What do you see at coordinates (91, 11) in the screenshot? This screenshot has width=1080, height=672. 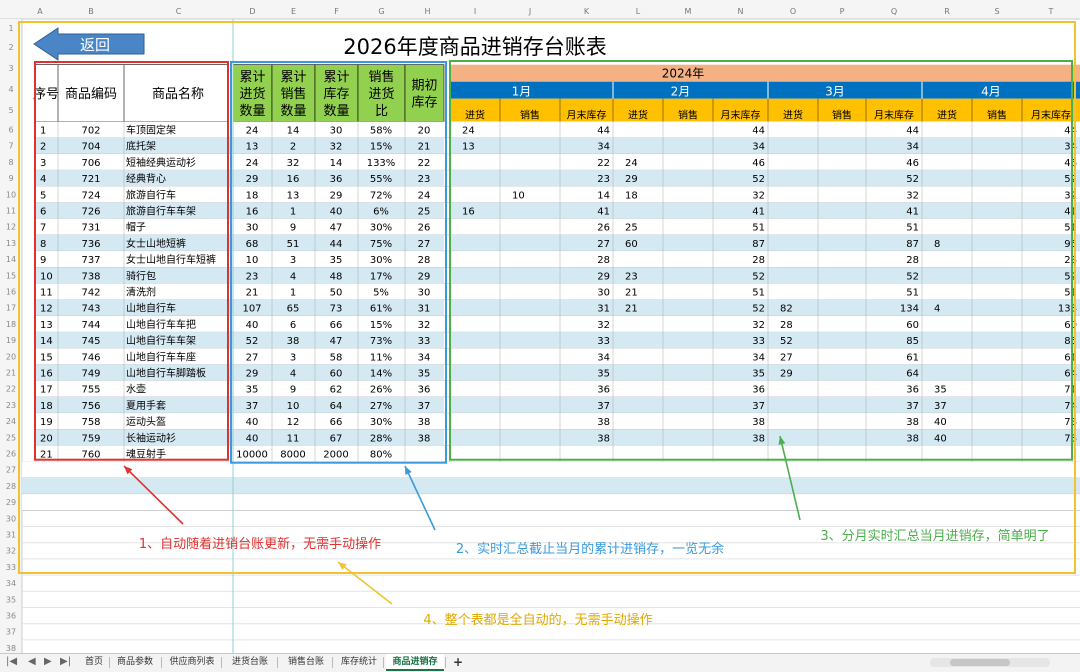 I see `column-letter: B` at bounding box center [91, 11].